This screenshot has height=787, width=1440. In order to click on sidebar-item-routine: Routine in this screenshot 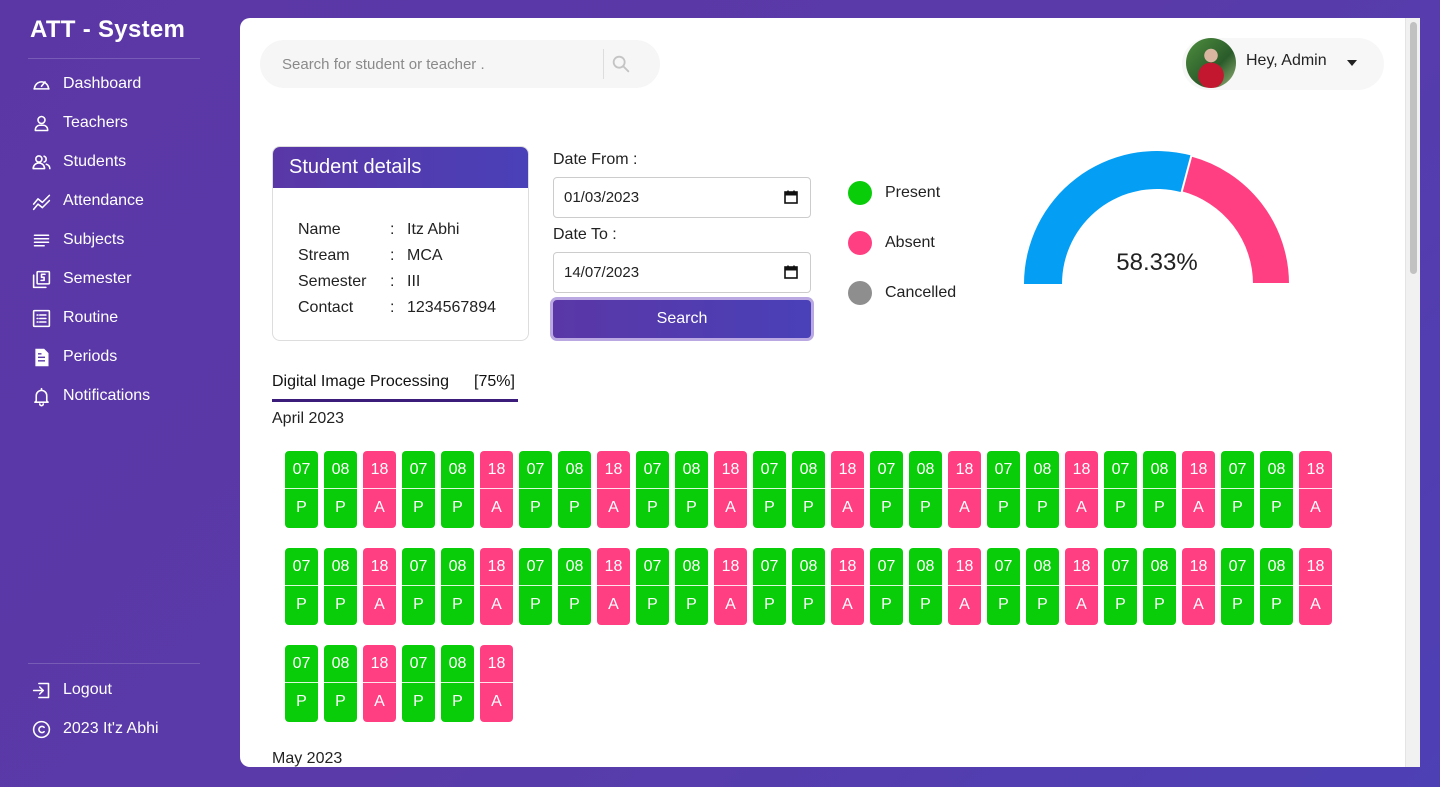, I will do `click(74, 318)`.